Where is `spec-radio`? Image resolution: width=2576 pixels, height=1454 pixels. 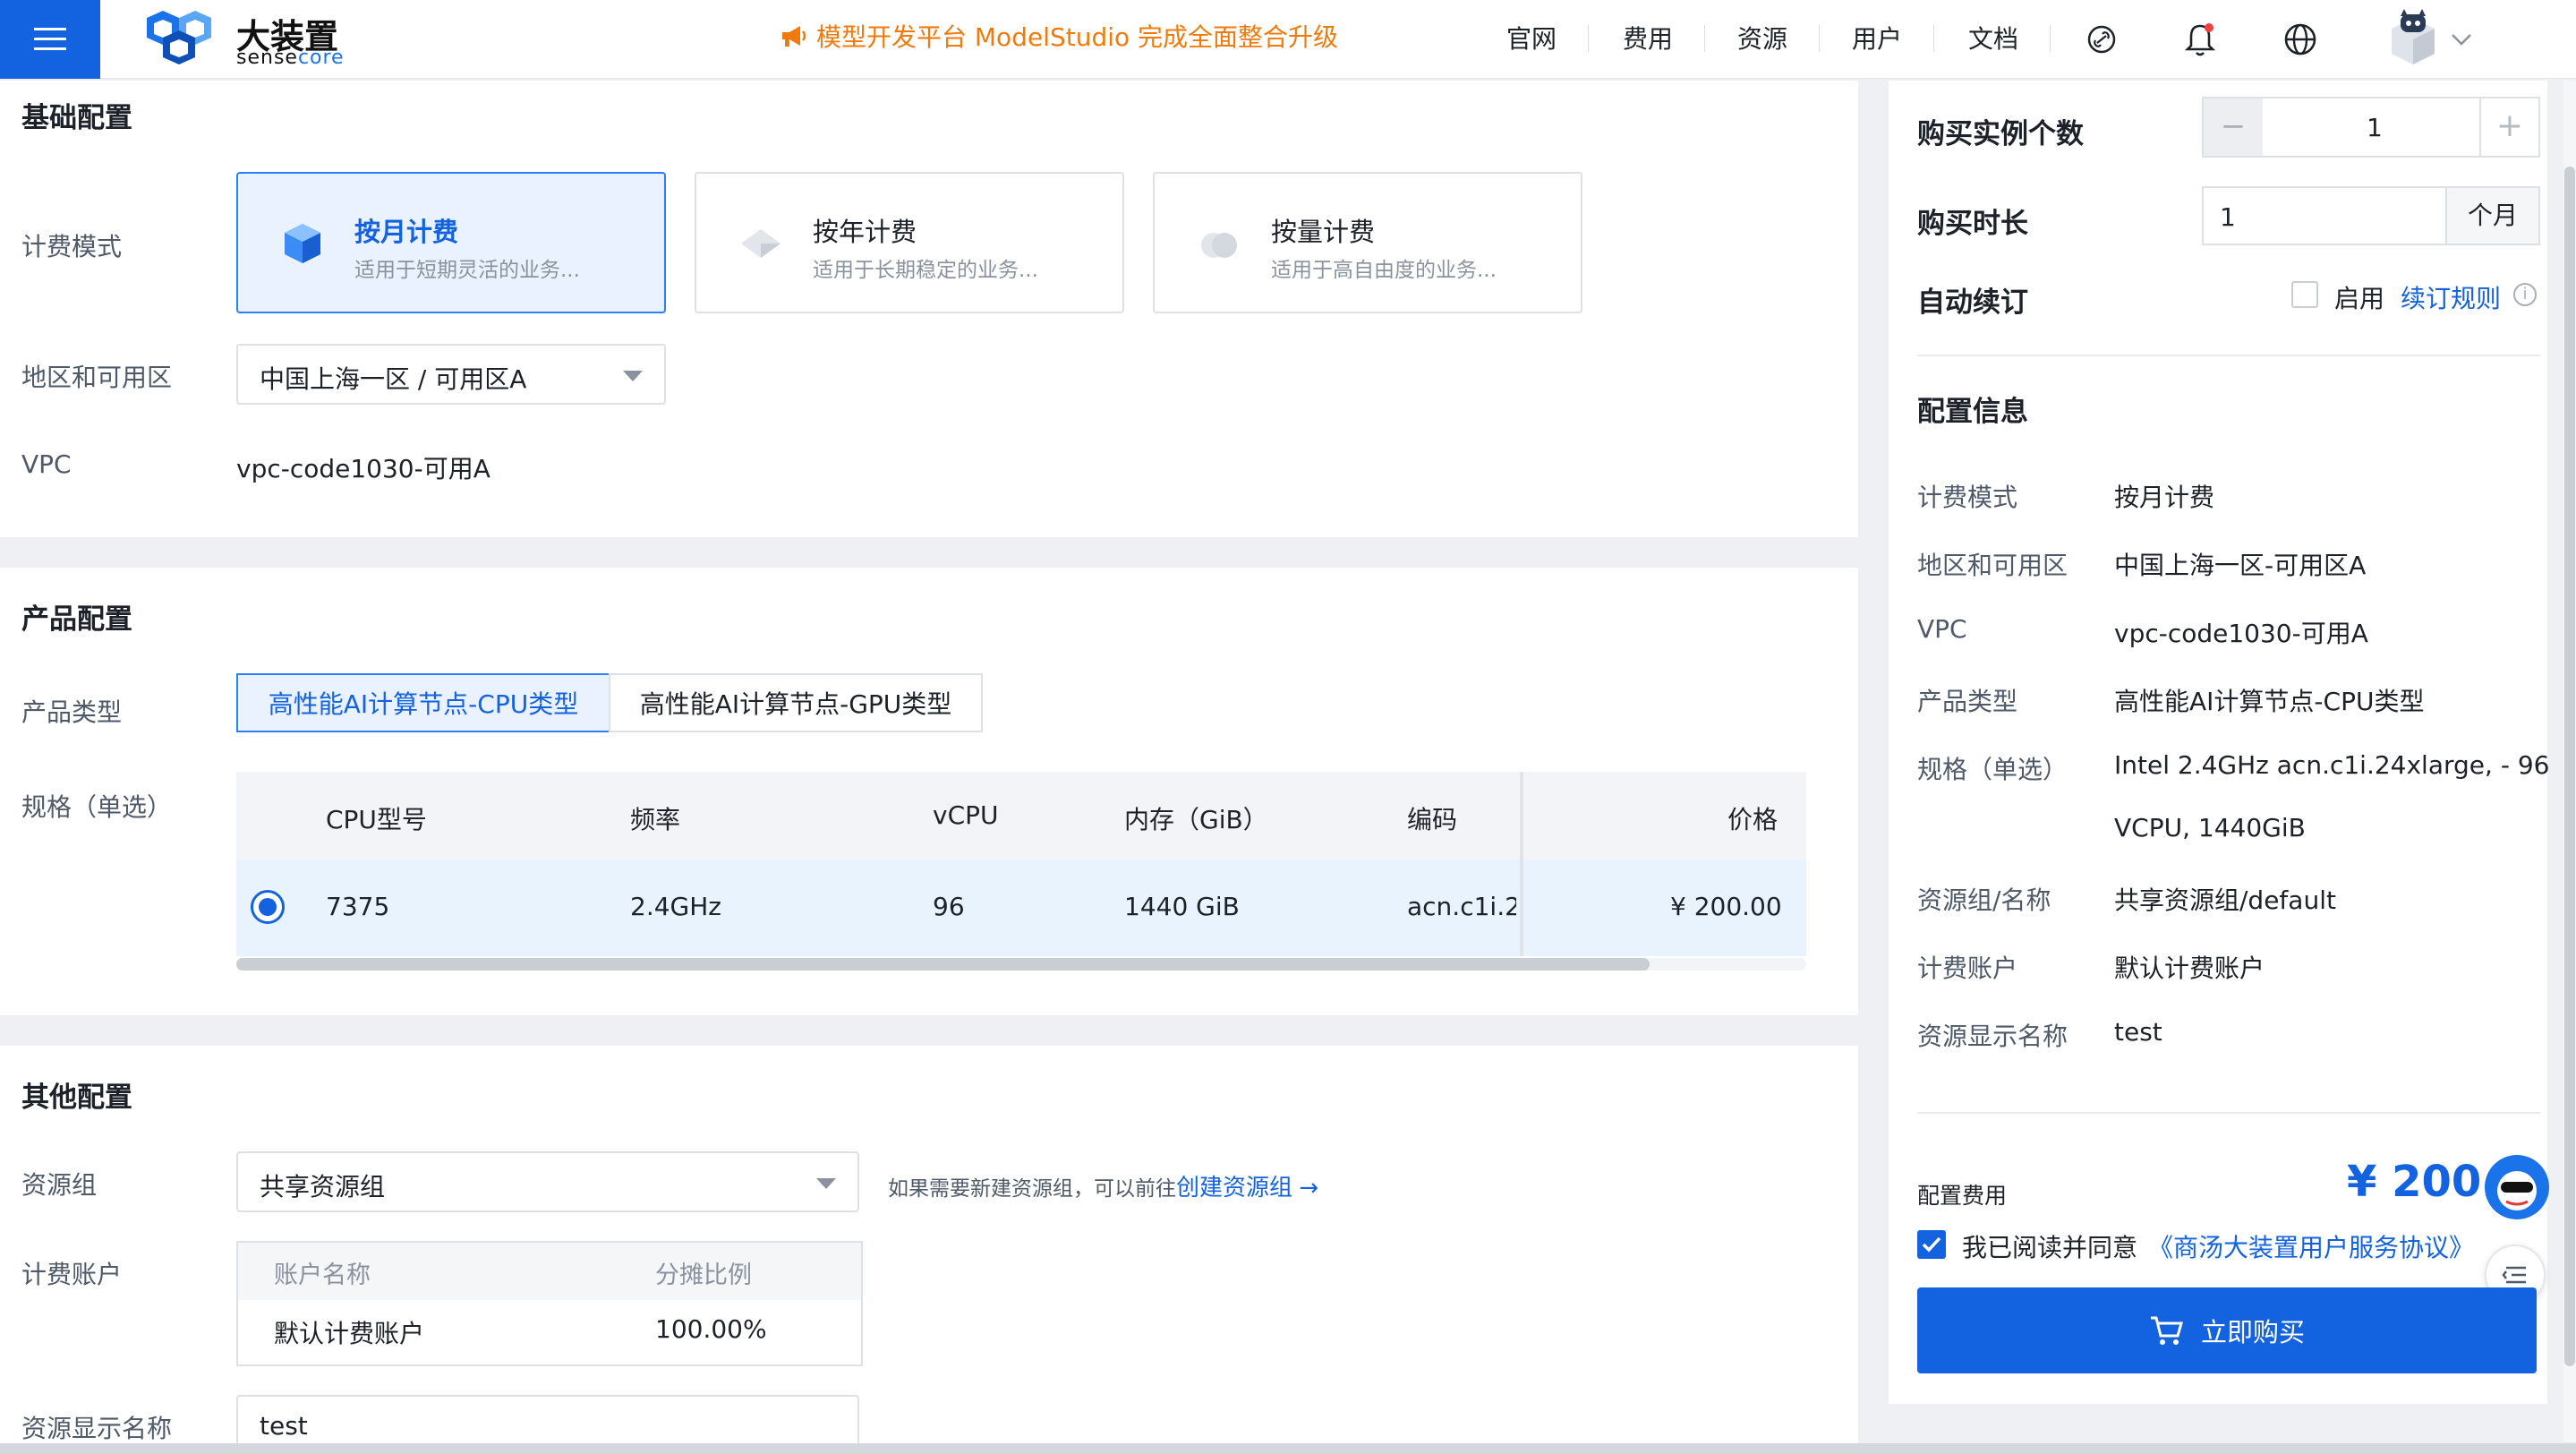
spec-radio is located at coordinates (268, 907).